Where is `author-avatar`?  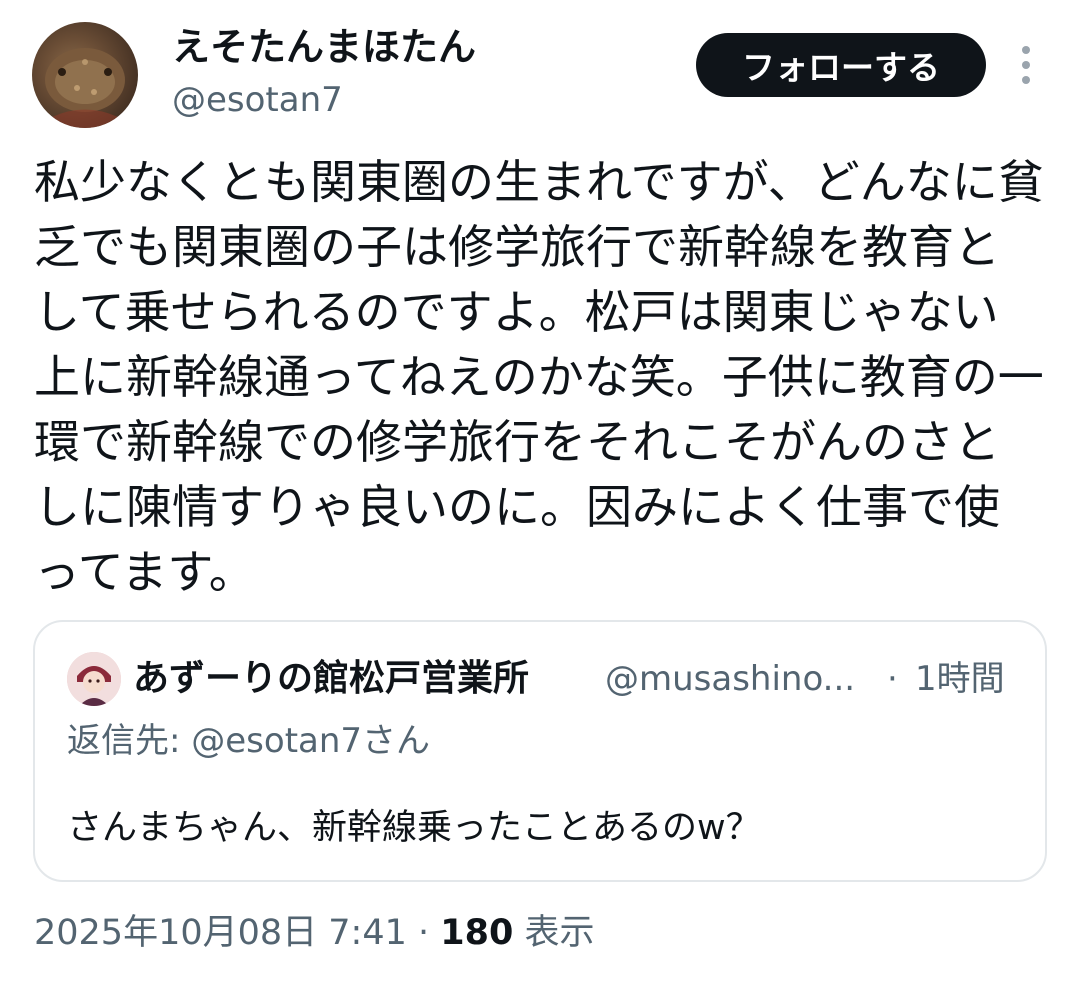 author-avatar is located at coordinates (85, 75).